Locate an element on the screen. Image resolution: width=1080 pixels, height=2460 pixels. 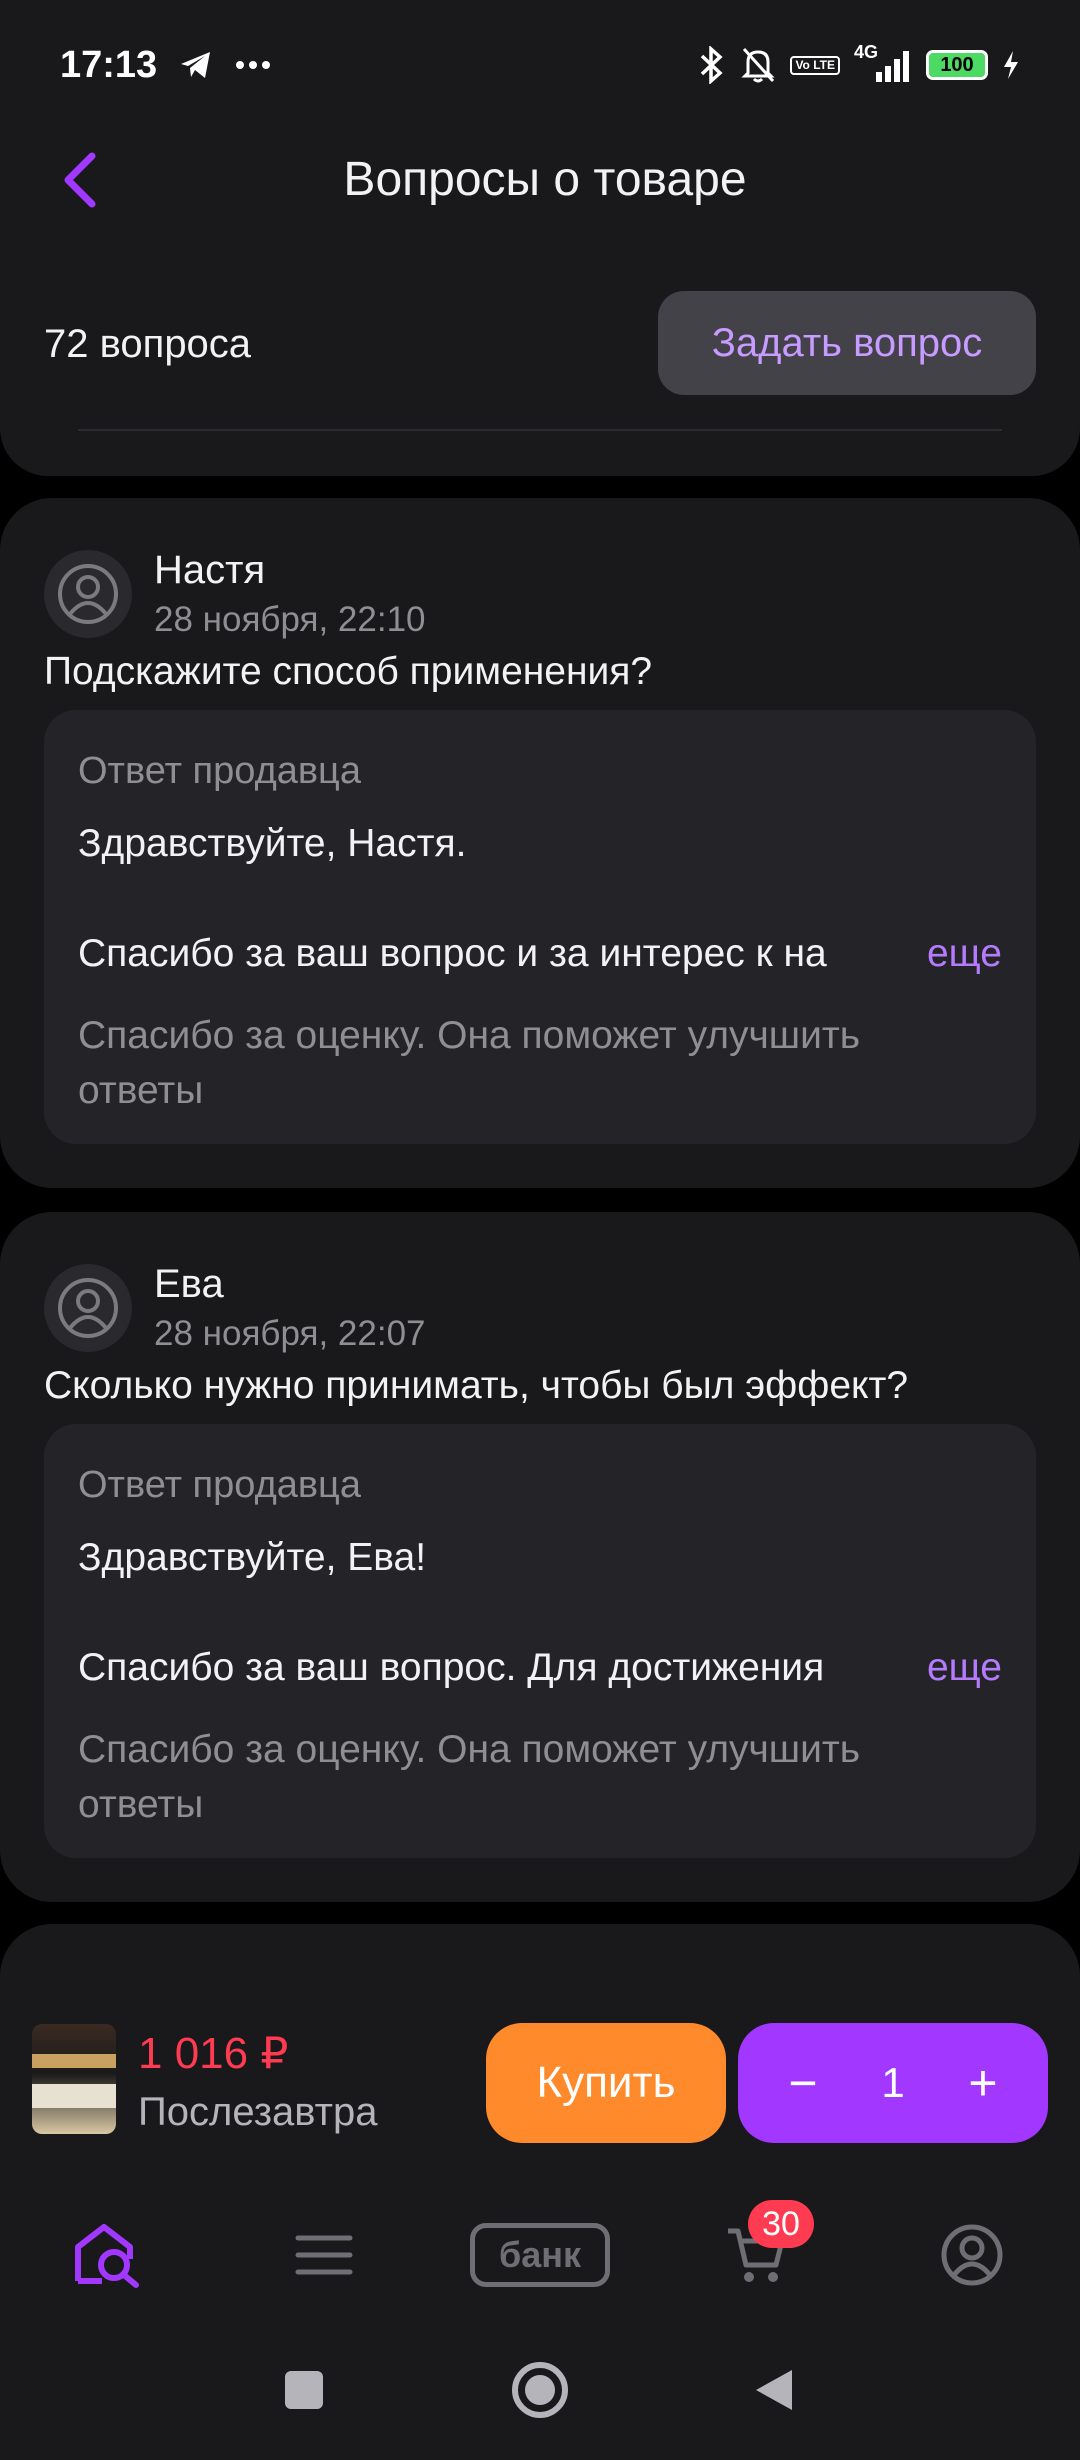
quantity-stepper: − 1 + is located at coordinates (893, 2083).